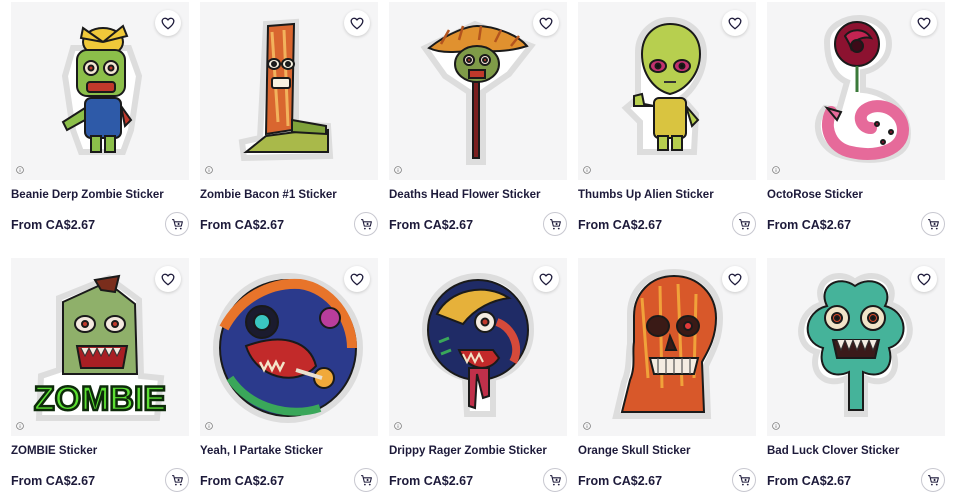 The image size is (957, 494). I want to click on product-card: Zombie Bacon #1 Sticker From CA$2.67, so click(289, 120).